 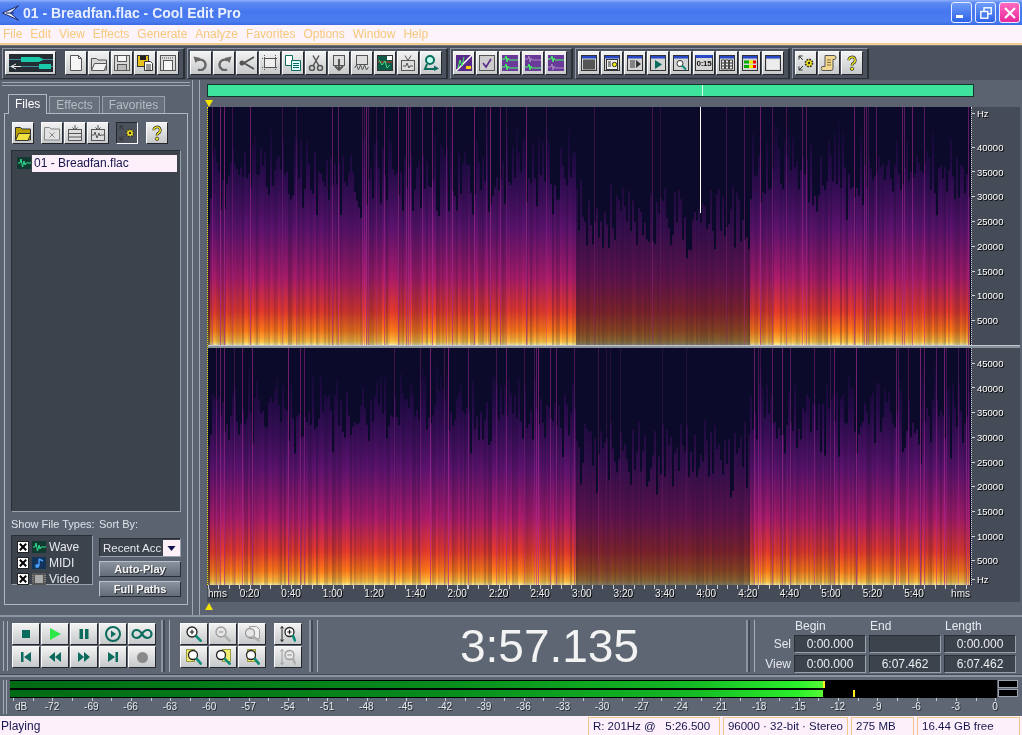 I want to click on close-file-button, so click(x=52, y=133).